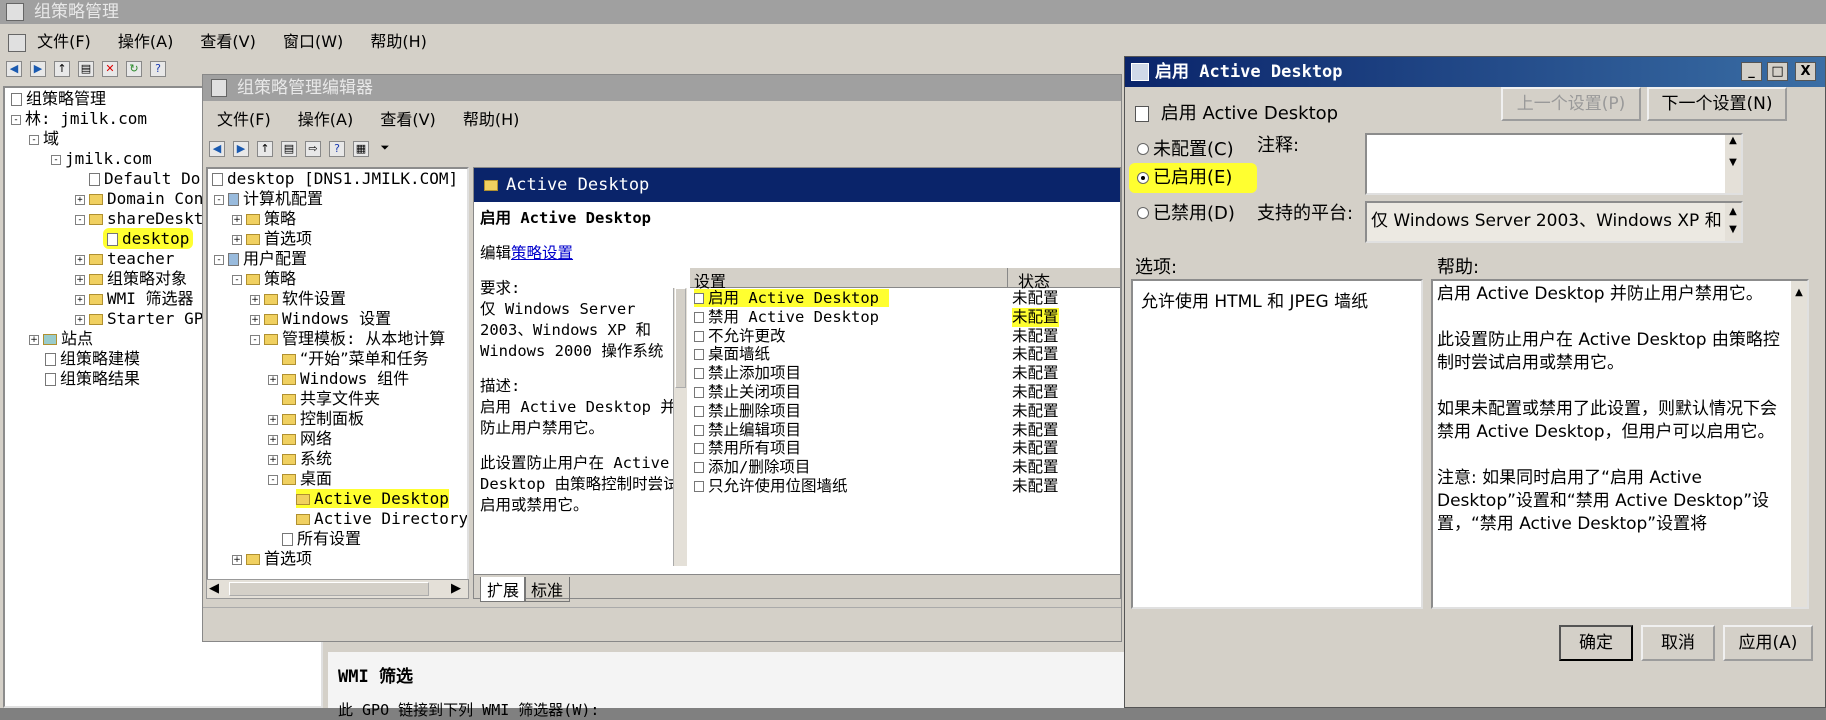  I want to click on edit-policy-link: 策略设置, so click(542, 253).